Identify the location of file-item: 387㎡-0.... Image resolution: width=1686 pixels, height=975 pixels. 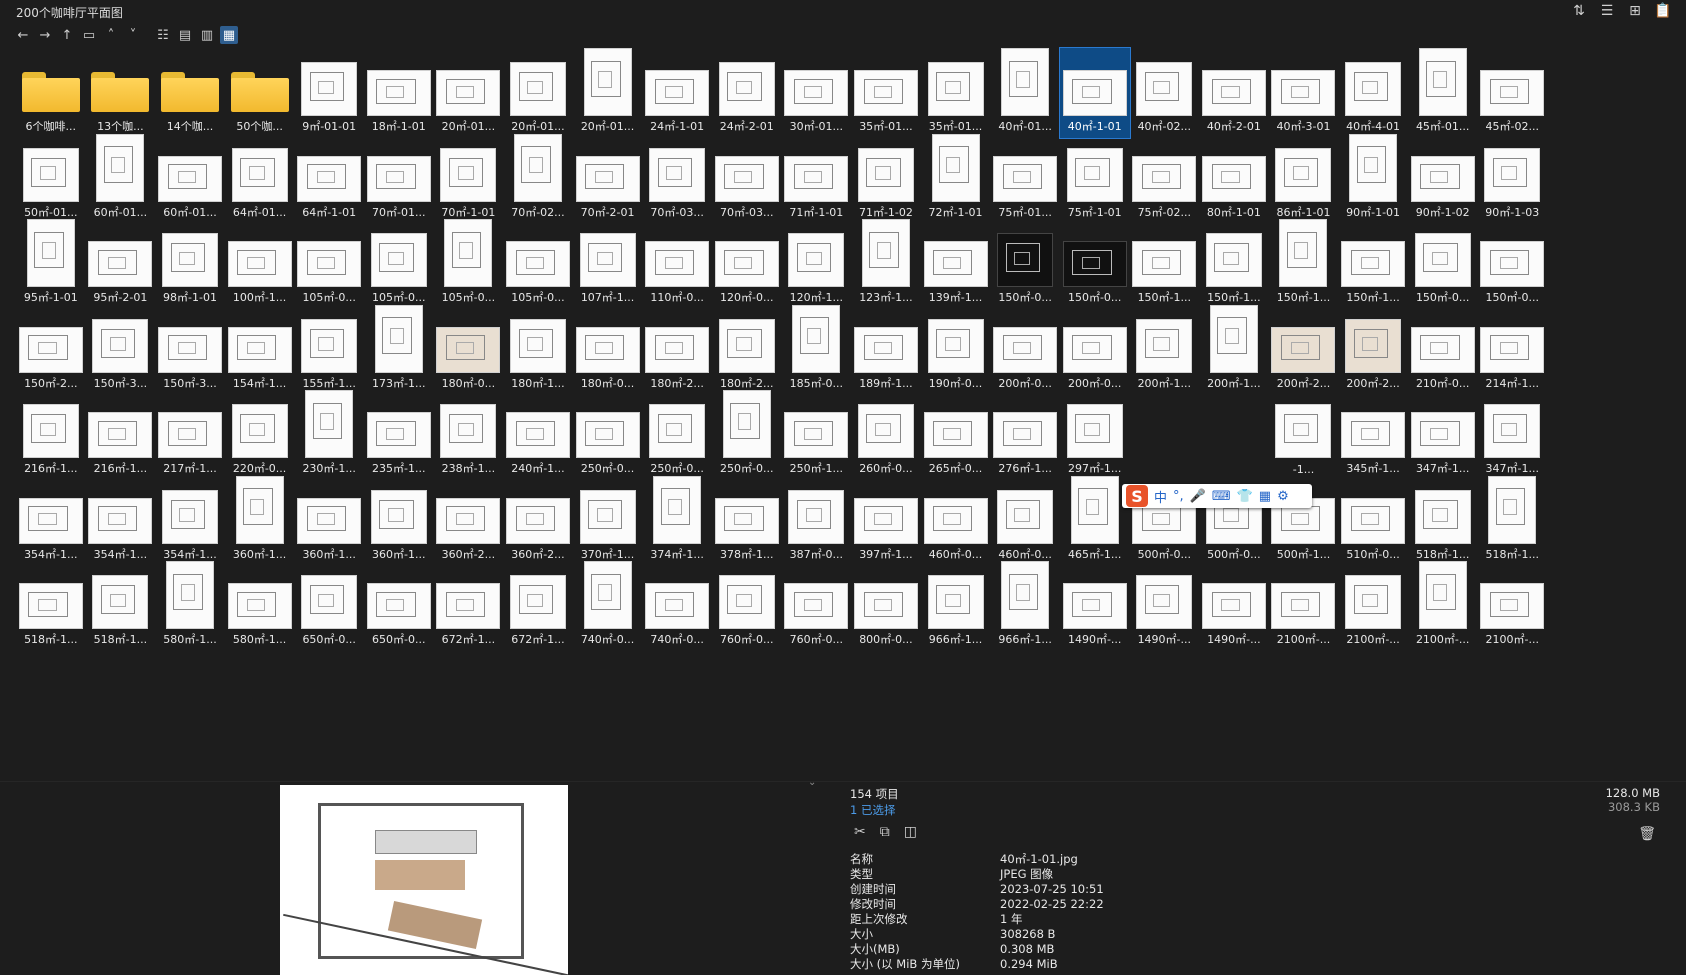
(817, 521).